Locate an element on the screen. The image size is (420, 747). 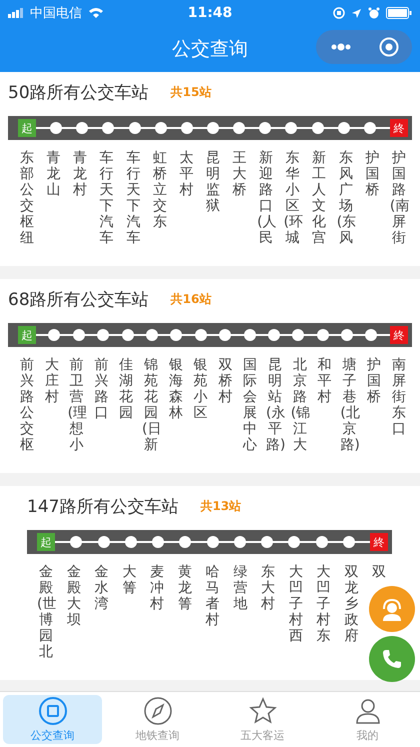
phone-icon is located at coordinates (392, 659).